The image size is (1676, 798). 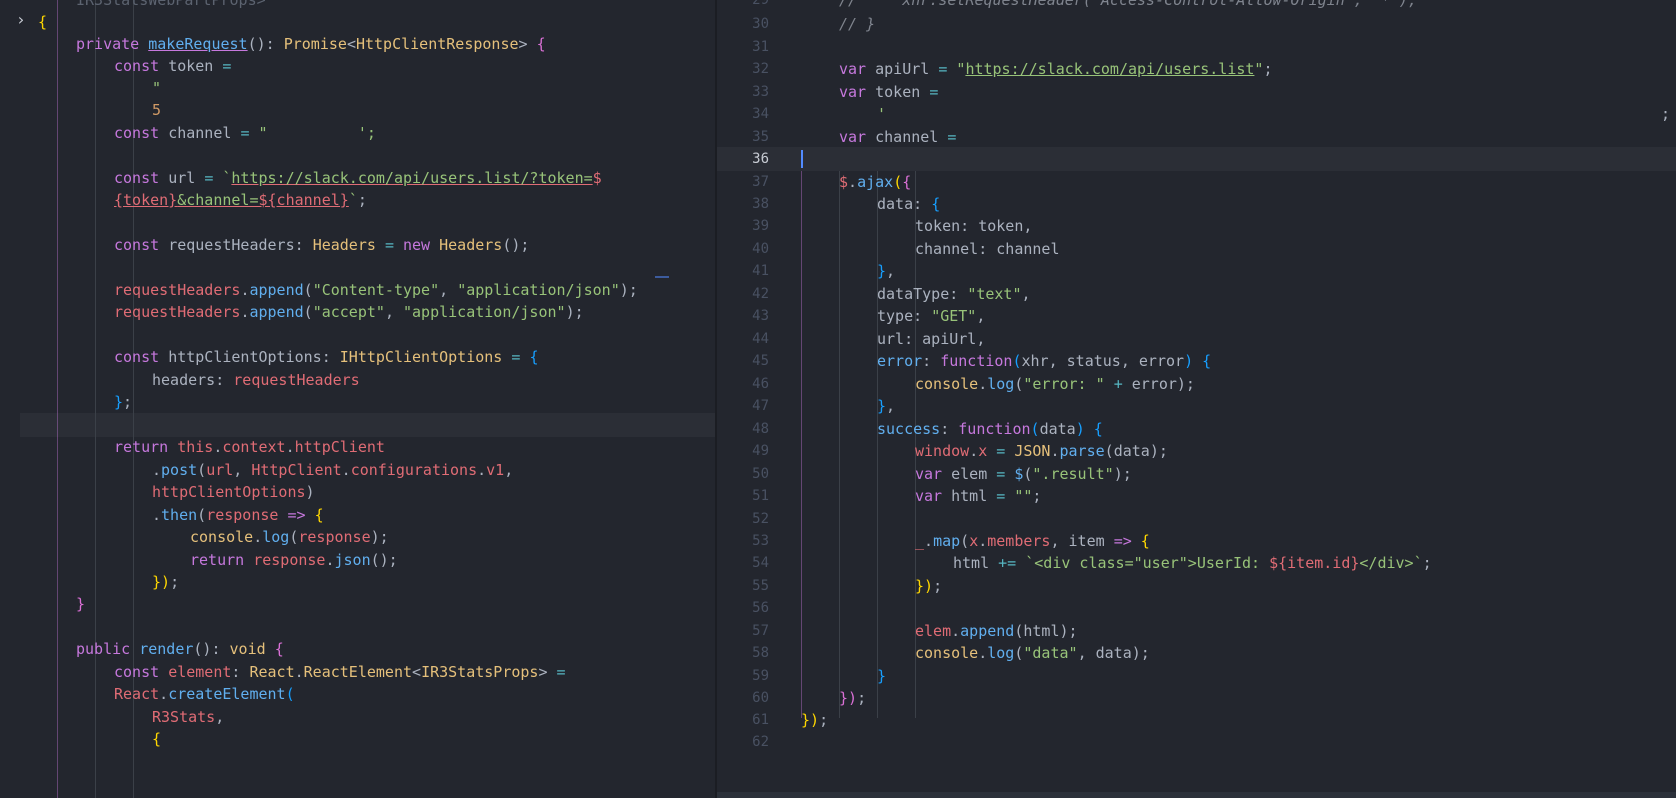 What do you see at coordinates (1196, 451) in the screenshot?
I see `code-line: 49 window.x = JSON.parse(data);` at bounding box center [1196, 451].